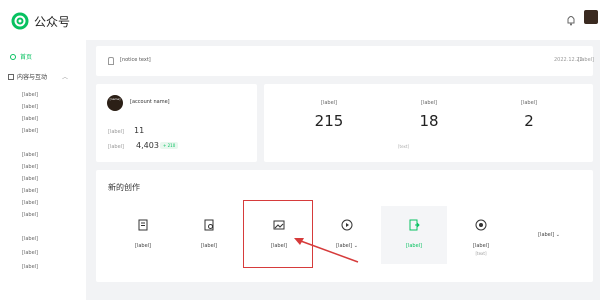 The height and width of the screenshot is (300, 600). Describe the element at coordinates (326, 250) in the screenshot. I see `annotation-arrow-icon` at that location.